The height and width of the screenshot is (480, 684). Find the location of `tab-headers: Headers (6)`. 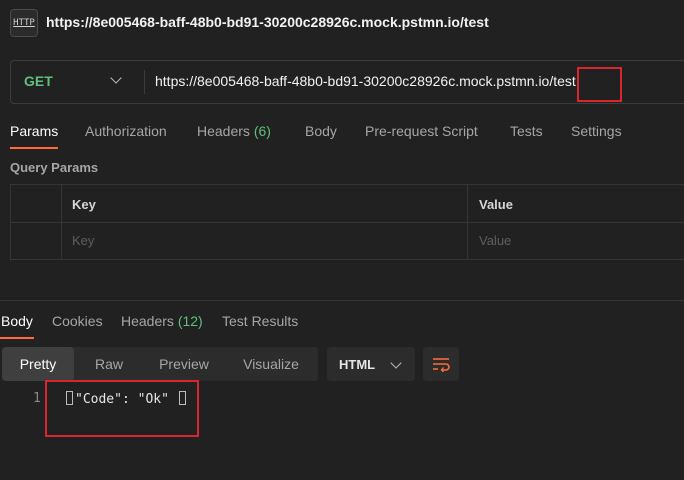

tab-headers: Headers (6) is located at coordinates (234, 131).